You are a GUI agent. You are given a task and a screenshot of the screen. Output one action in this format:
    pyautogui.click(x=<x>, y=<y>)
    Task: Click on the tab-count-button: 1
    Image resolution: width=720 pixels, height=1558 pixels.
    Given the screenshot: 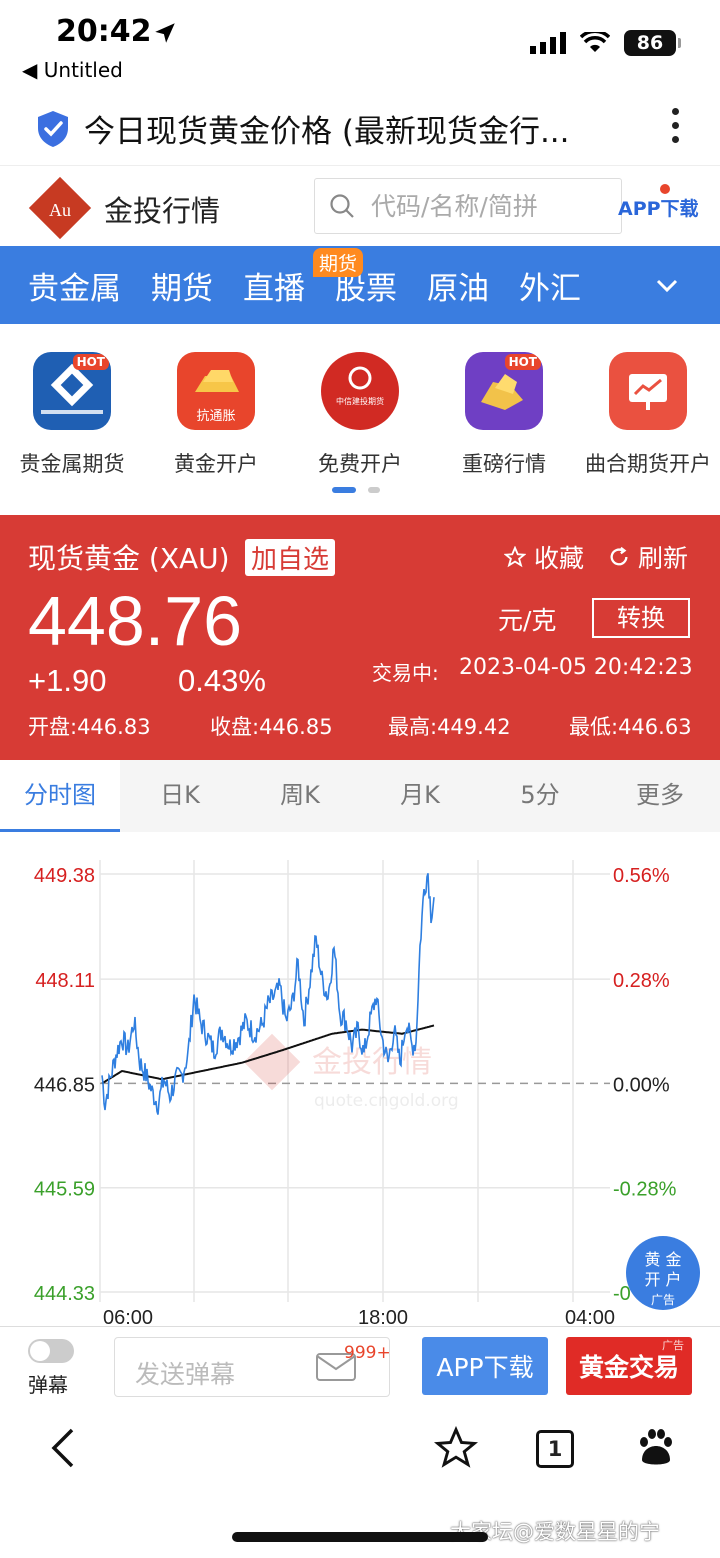 What is the action you would take?
    pyautogui.click(x=555, y=1449)
    